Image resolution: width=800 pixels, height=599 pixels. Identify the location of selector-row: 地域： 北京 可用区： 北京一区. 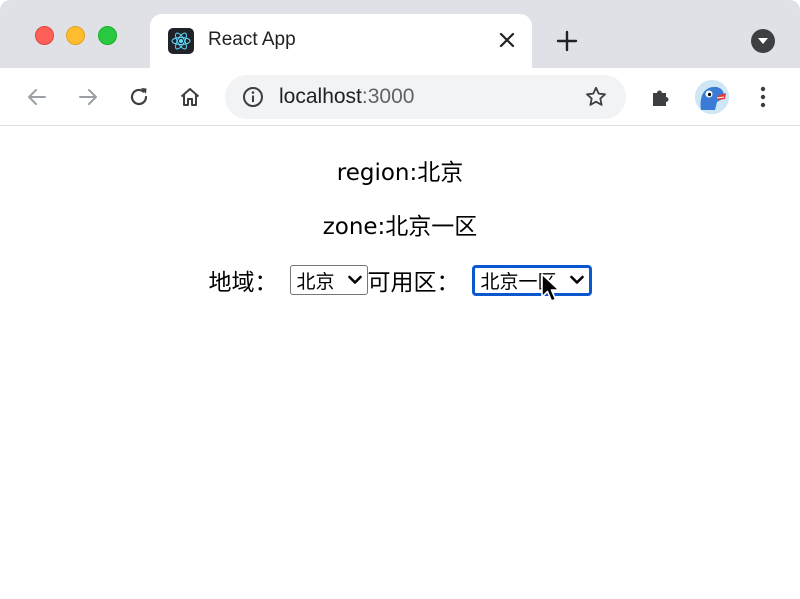
(400, 280).